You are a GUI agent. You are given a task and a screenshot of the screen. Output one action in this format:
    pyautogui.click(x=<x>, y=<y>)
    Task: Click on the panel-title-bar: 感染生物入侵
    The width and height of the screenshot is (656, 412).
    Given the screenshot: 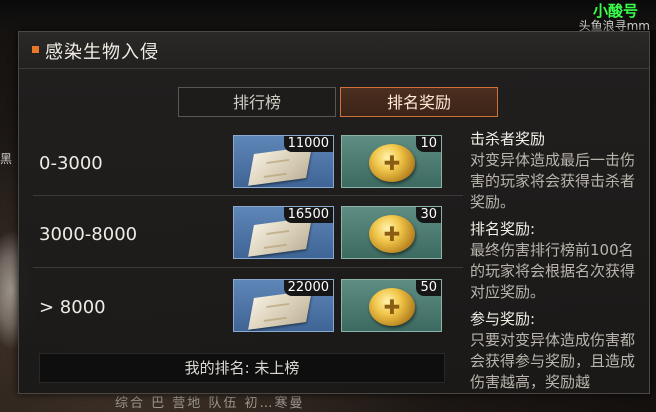 What is the action you would take?
    pyautogui.click(x=334, y=50)
    